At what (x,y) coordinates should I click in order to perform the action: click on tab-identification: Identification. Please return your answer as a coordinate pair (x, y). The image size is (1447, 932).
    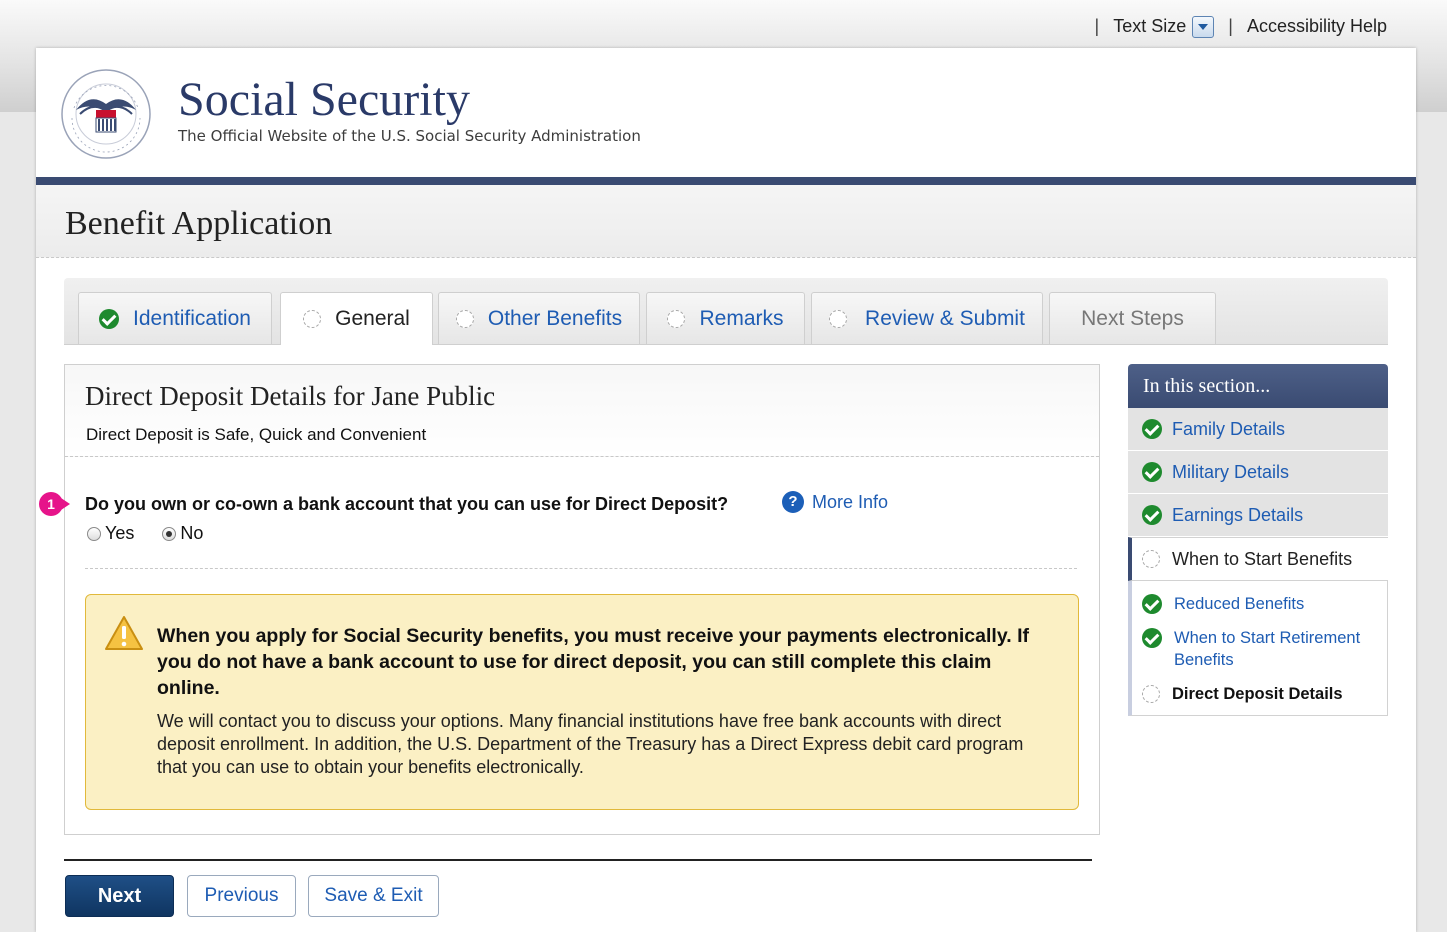
    Looking at the image, I should click on (175, 318).